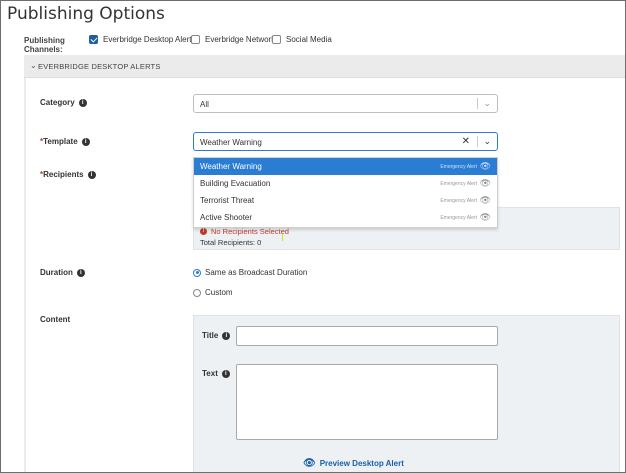 The height and width of the screenshot is (473, 626). What do you see at coordinates (210, 335) in the screenshot?
I see `title-label-text: Title` at bounding box center [210, 335].